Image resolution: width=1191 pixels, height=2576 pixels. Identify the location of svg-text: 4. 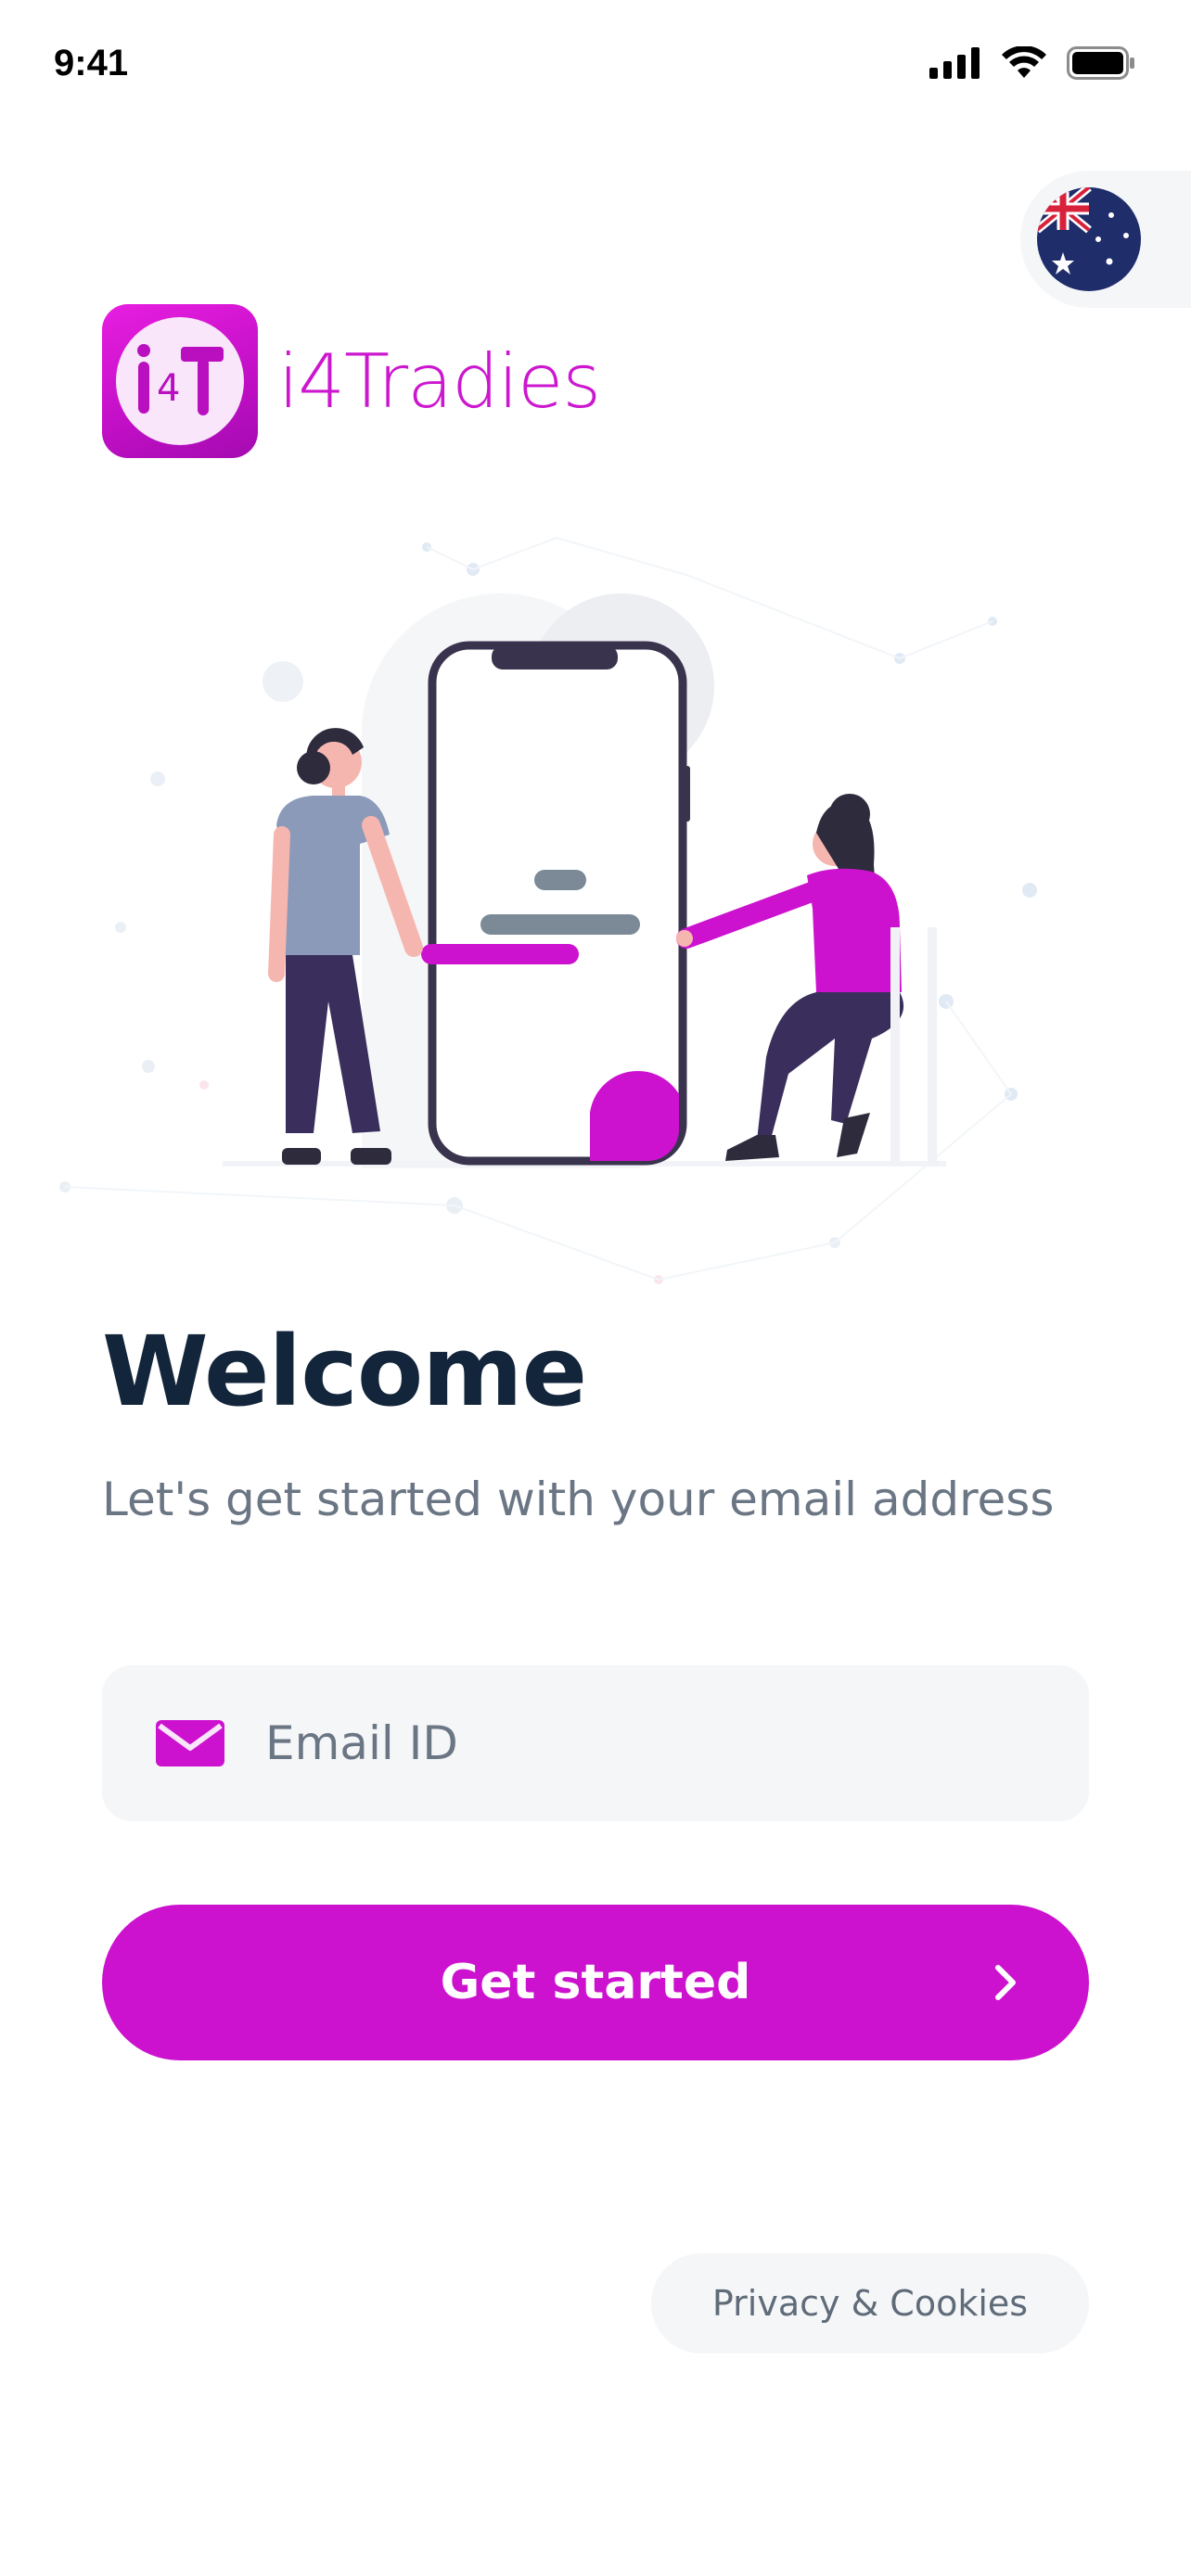
(168, 388).